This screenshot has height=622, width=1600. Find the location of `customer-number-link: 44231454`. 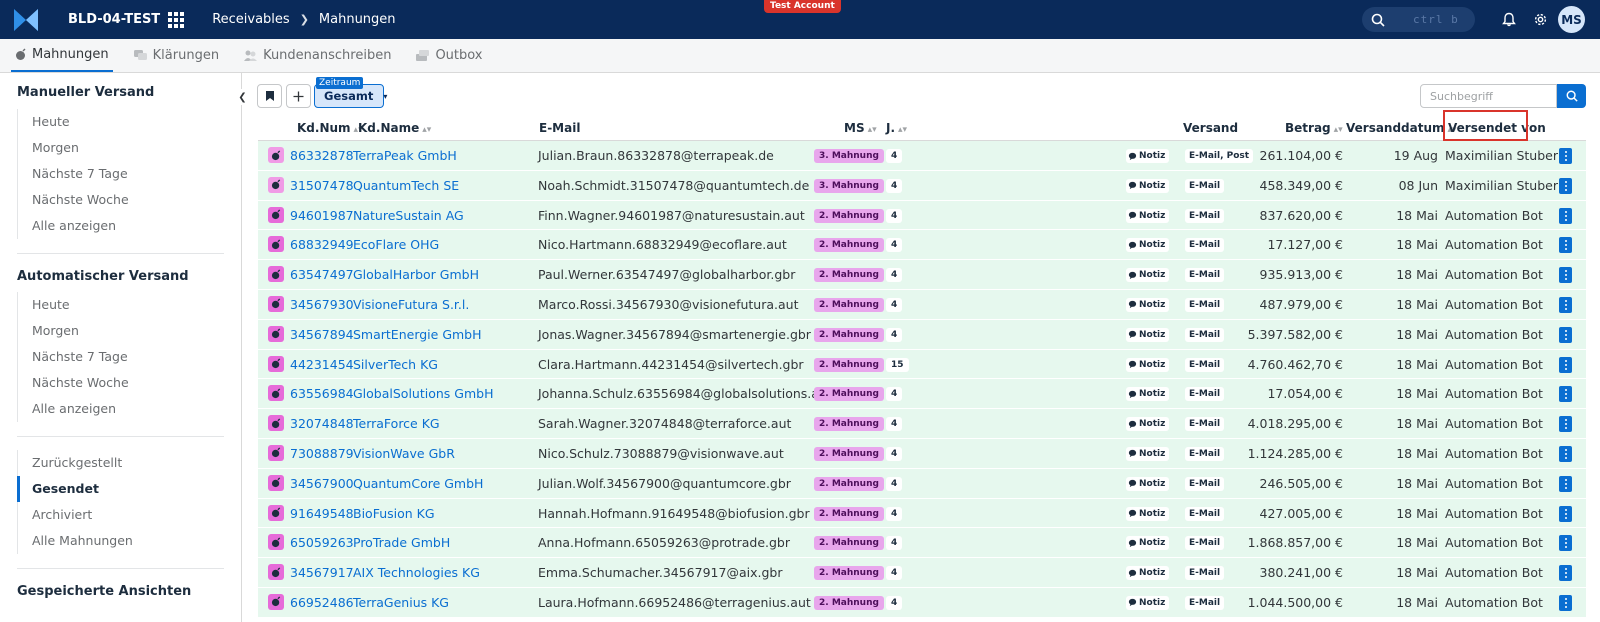

customer-number-link: 44231454 is located at coordinates (322, 364).